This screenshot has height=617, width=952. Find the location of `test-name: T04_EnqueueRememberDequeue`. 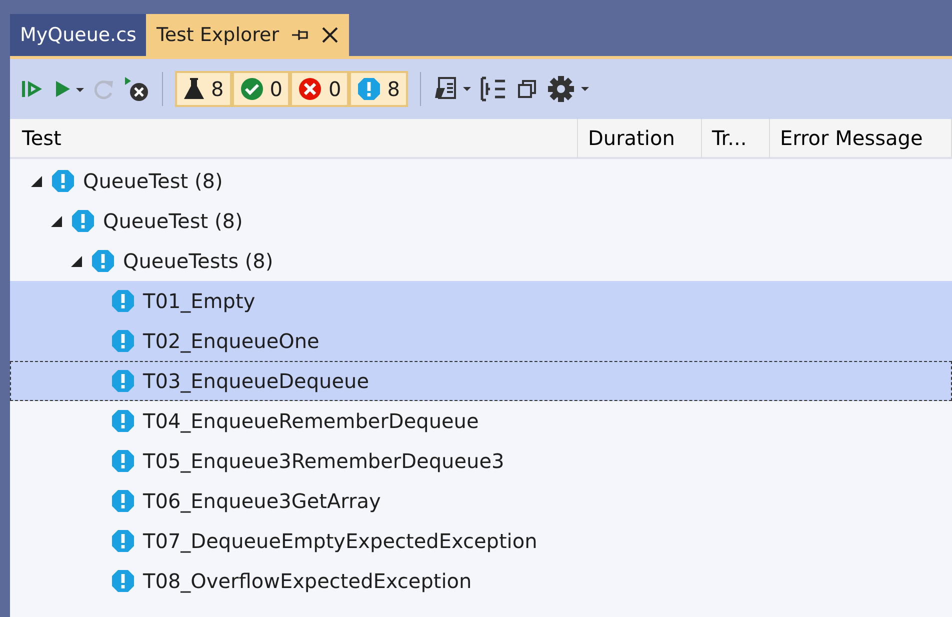

test-name: T04_EnqueueRememberDequeue is located at coordinates (311, 421).